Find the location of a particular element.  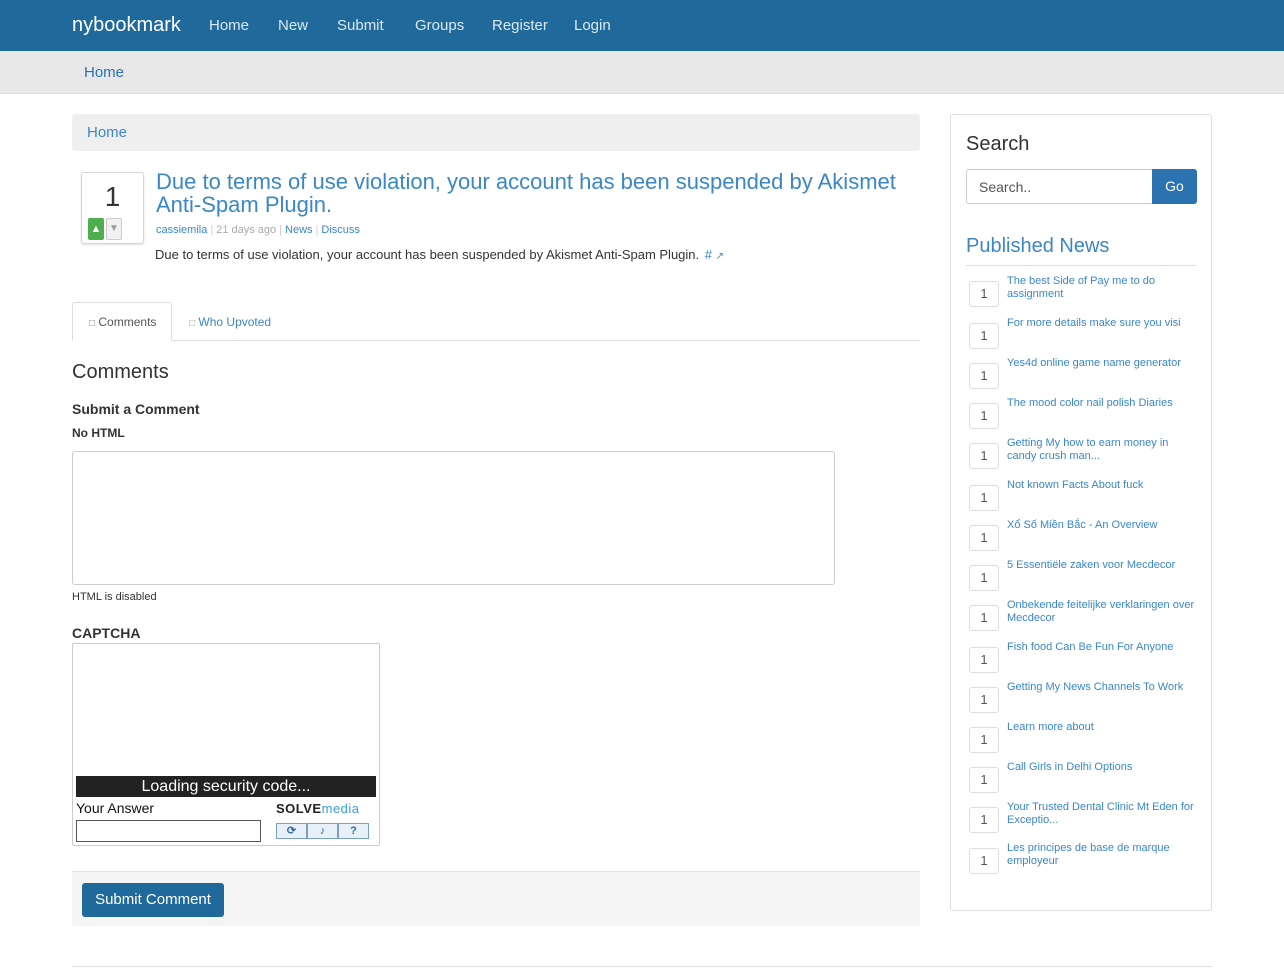

breadcrumb: Home is located at coordinates (496, 132).